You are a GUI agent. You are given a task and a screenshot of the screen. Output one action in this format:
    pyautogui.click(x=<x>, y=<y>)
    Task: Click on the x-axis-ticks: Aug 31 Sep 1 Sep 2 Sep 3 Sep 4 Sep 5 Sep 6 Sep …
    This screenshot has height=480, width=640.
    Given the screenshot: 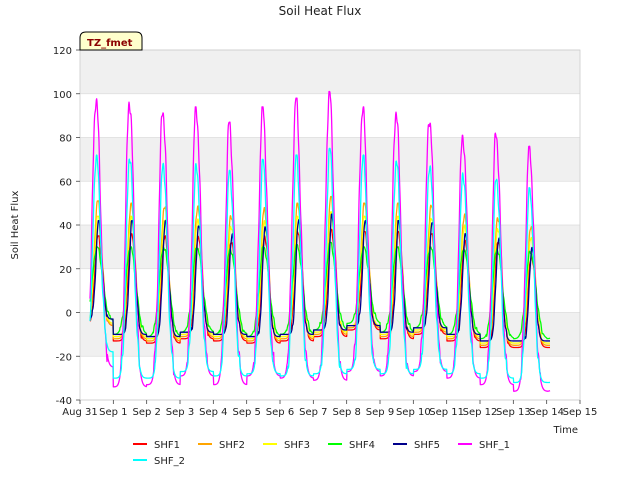 What is the action you would take?
    pyautogui.click(x=329, y=409)
    